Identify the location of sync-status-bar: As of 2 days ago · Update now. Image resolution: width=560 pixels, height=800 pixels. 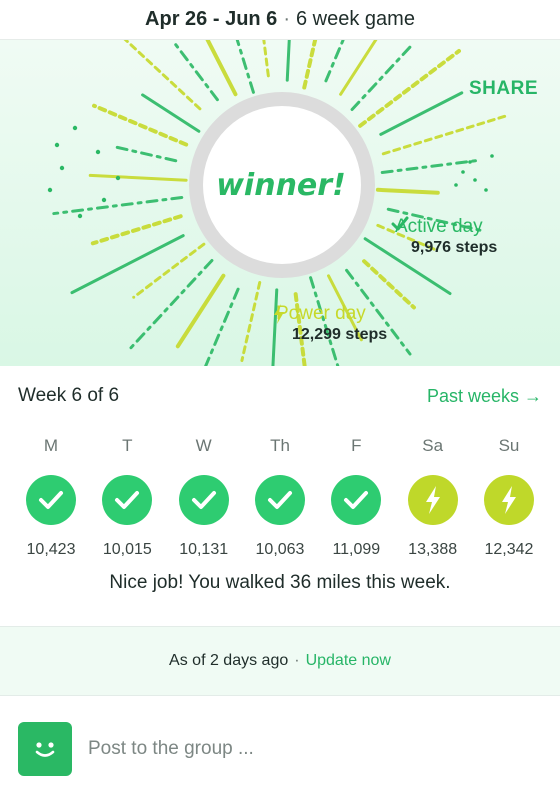
(280, 661).